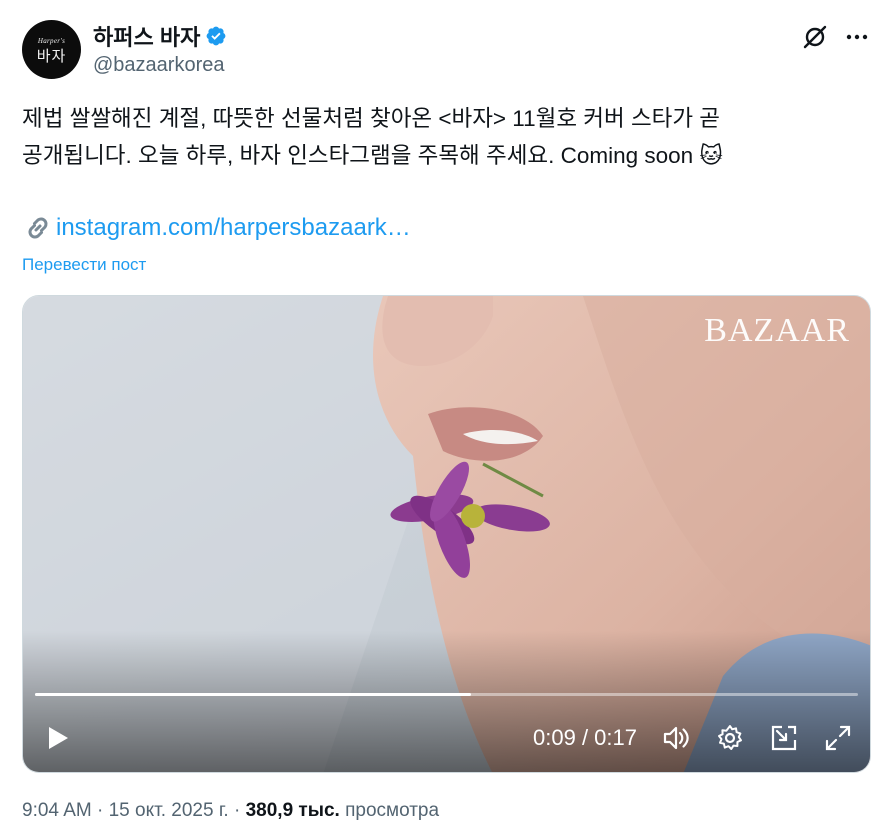  I want to click on time-current: 0:09, so click(554, 737).